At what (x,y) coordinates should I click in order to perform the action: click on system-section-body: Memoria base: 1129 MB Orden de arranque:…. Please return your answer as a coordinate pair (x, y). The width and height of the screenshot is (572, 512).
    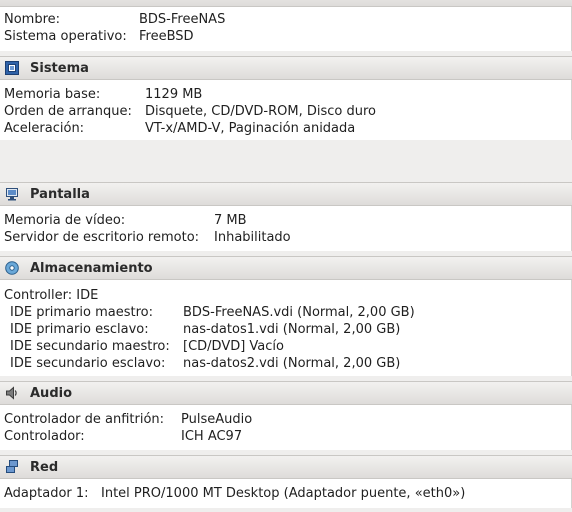
    Looking at the image, I should click on (286, 110).